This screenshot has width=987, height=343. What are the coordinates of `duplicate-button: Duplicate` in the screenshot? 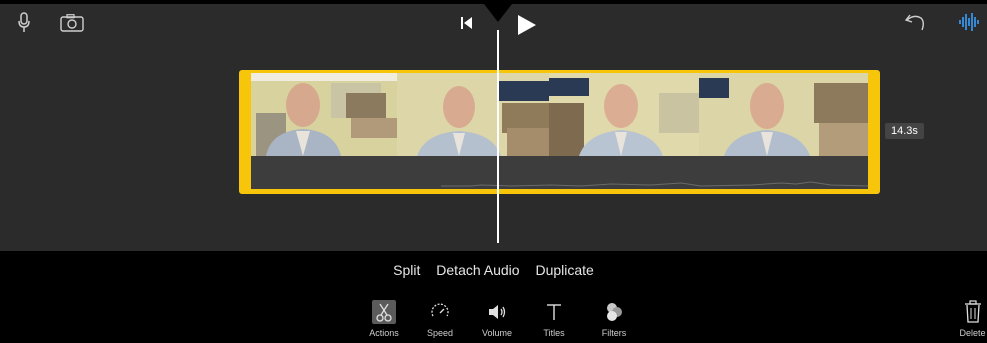 It's located at (564, 270).